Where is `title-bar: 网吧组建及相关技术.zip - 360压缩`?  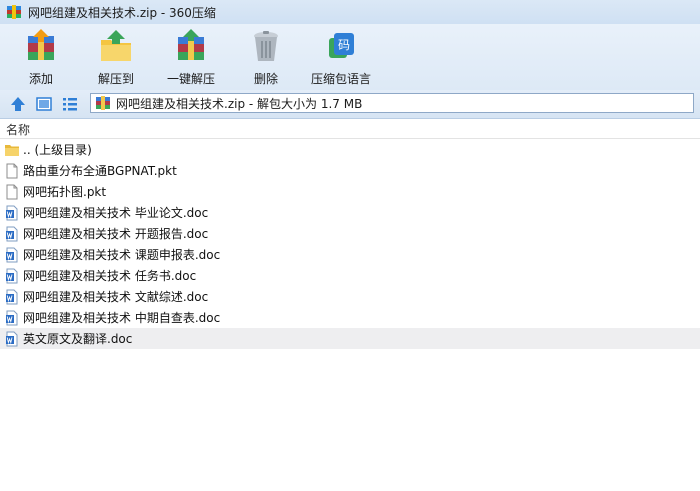
title-bar: 网吧组建及相关技术.zip - 360压缩 is located at coordinates (350, 12).